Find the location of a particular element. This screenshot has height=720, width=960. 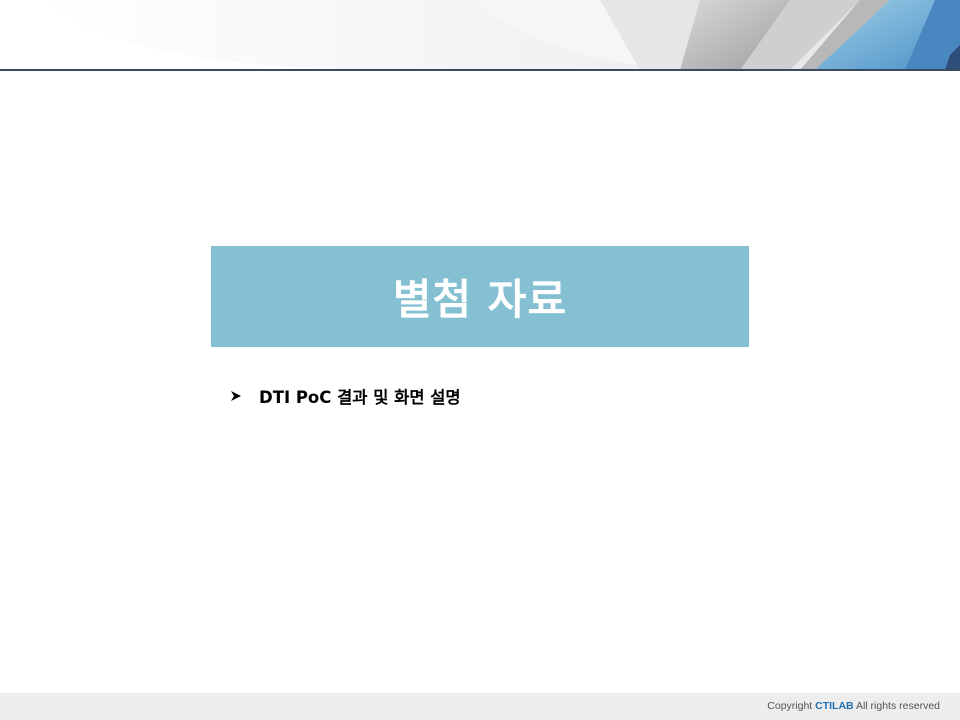

copyright-notice: Copyright CTILAB All rights reserved is located at coordinates (853, 706).